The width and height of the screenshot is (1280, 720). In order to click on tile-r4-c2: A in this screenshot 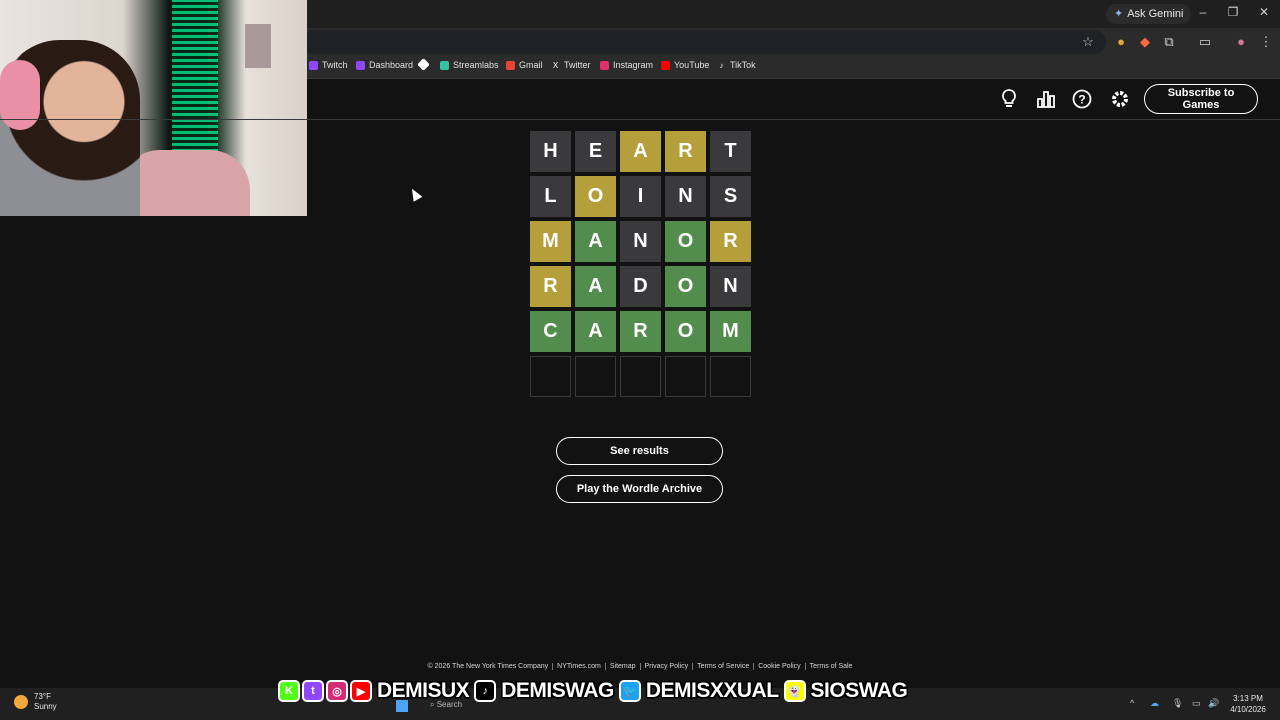, I will do `click(595, 286)`.